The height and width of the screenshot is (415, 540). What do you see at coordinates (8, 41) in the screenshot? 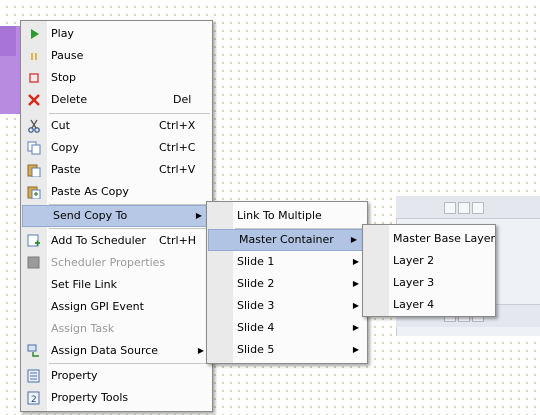
I see `background-object-purple-dark` at bounding box center [8, 41].